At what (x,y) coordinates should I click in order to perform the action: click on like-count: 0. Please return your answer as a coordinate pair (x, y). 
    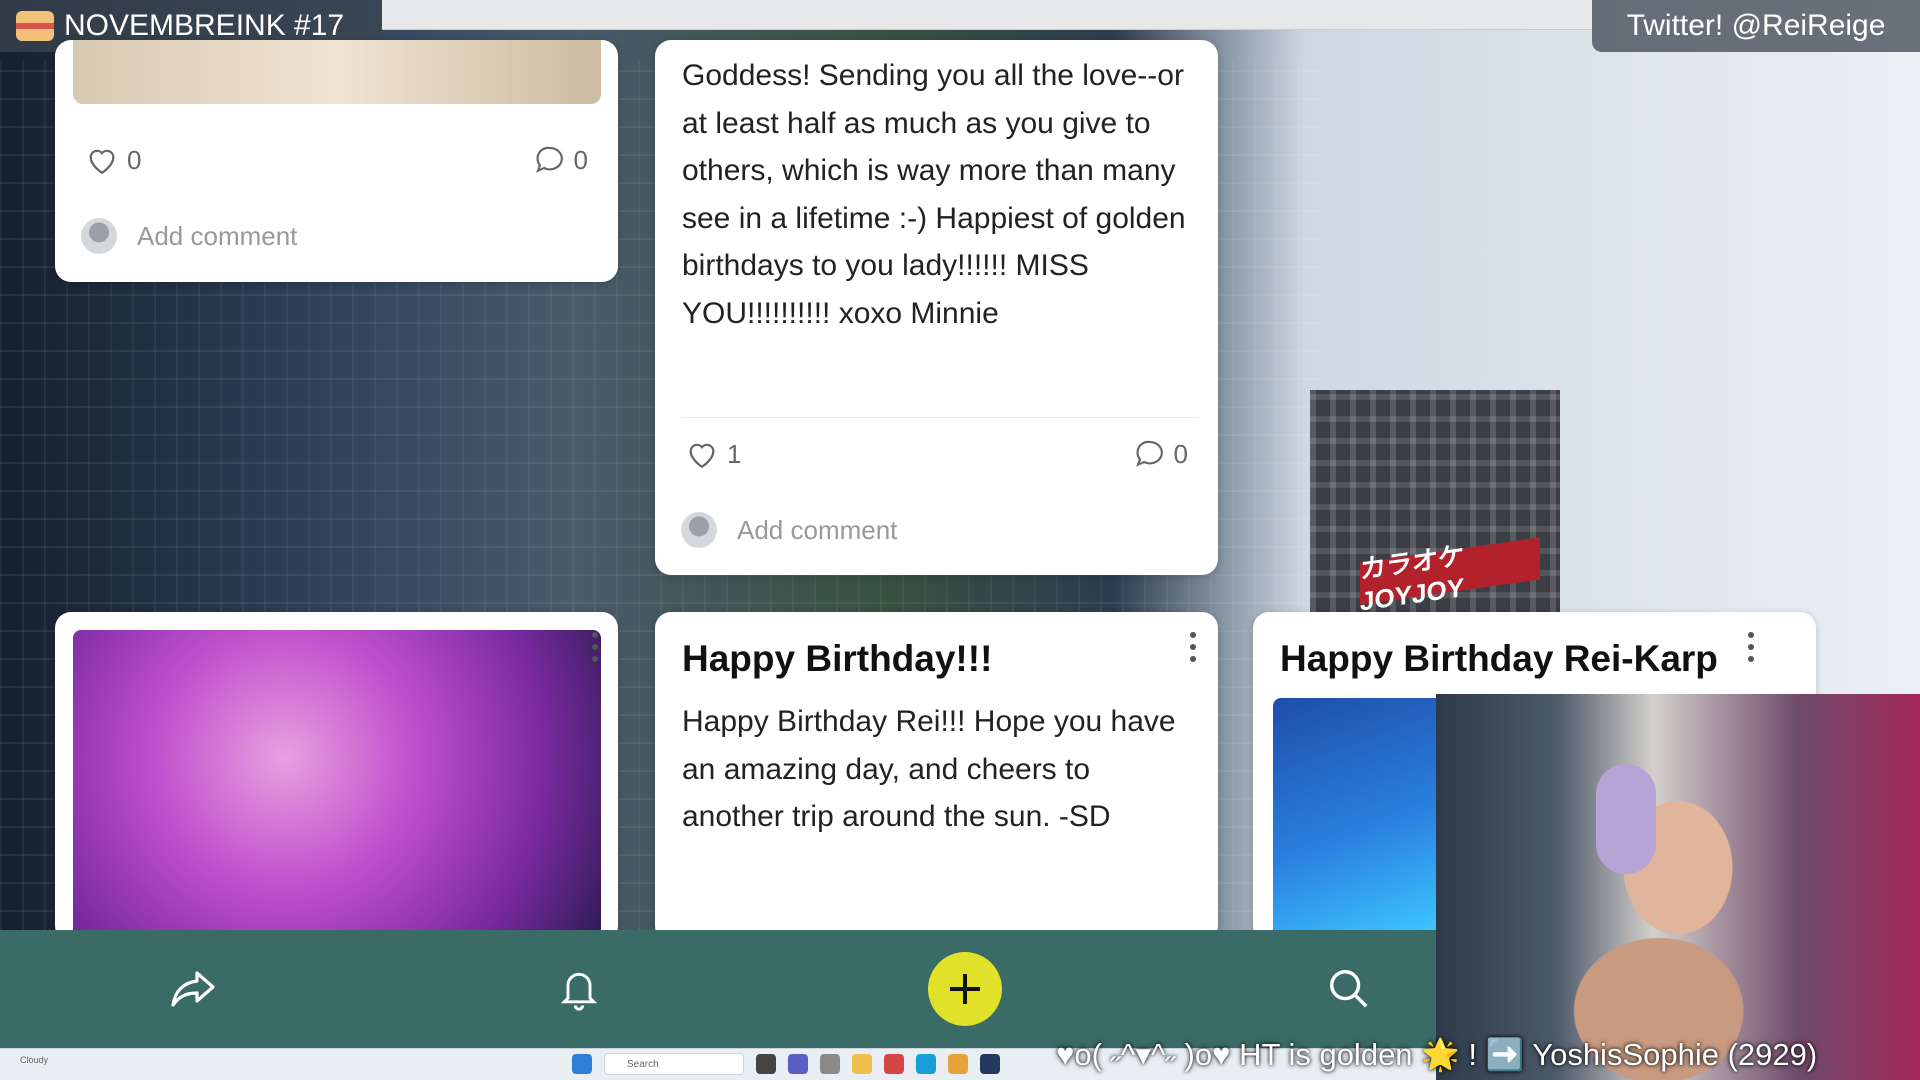
    Looking at the image, I should click on (134, 159).